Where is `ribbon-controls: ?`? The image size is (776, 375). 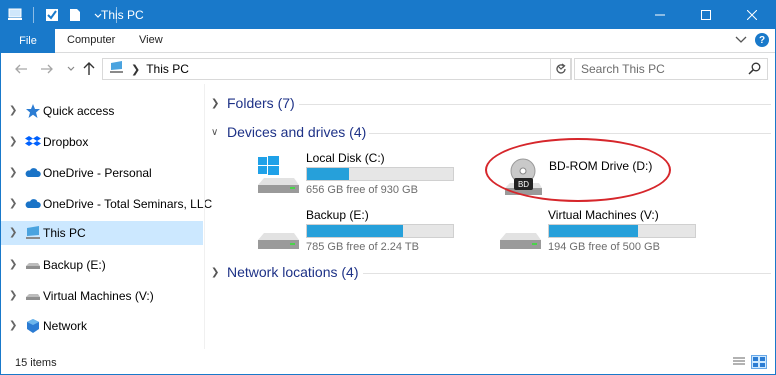
ribbon-controls: ? is located at coordinates (752, 40).